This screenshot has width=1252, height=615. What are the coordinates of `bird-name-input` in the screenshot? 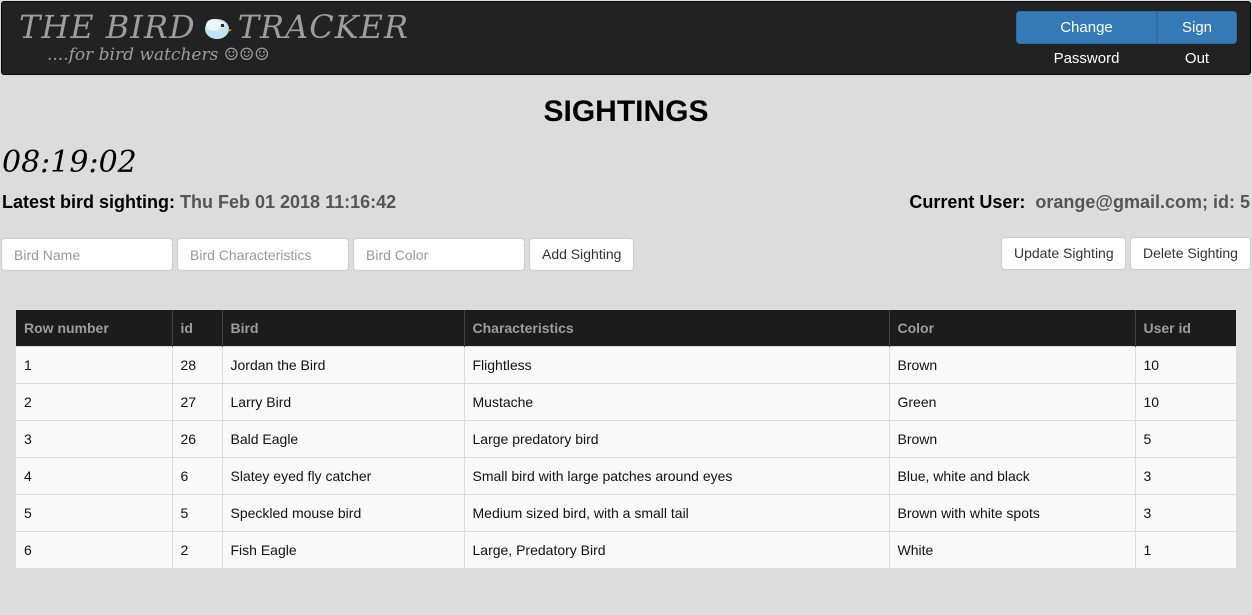 It's located at (87, 254).